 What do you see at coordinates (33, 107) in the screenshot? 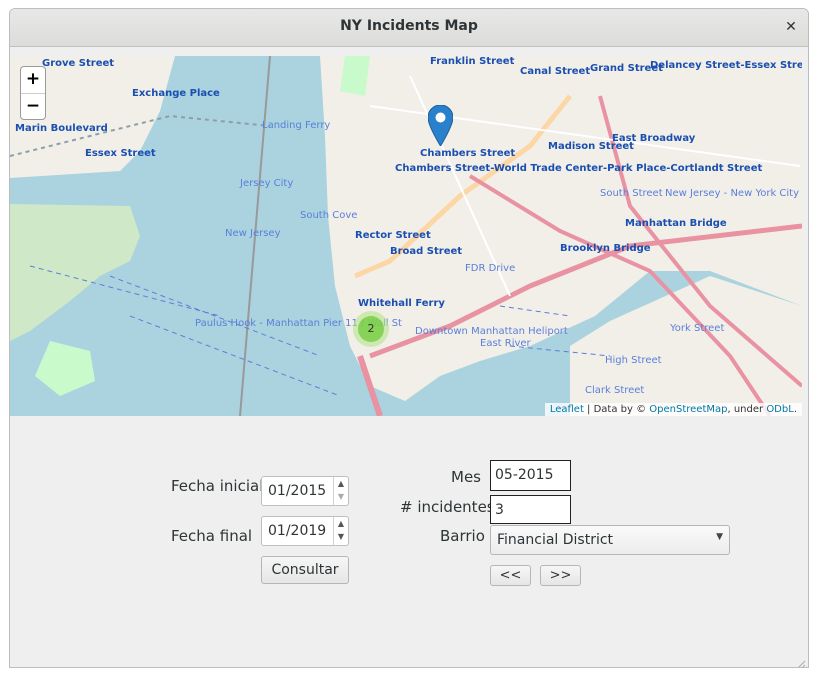
I see `zoom-out-button: −` at bounding box center [33, 107].